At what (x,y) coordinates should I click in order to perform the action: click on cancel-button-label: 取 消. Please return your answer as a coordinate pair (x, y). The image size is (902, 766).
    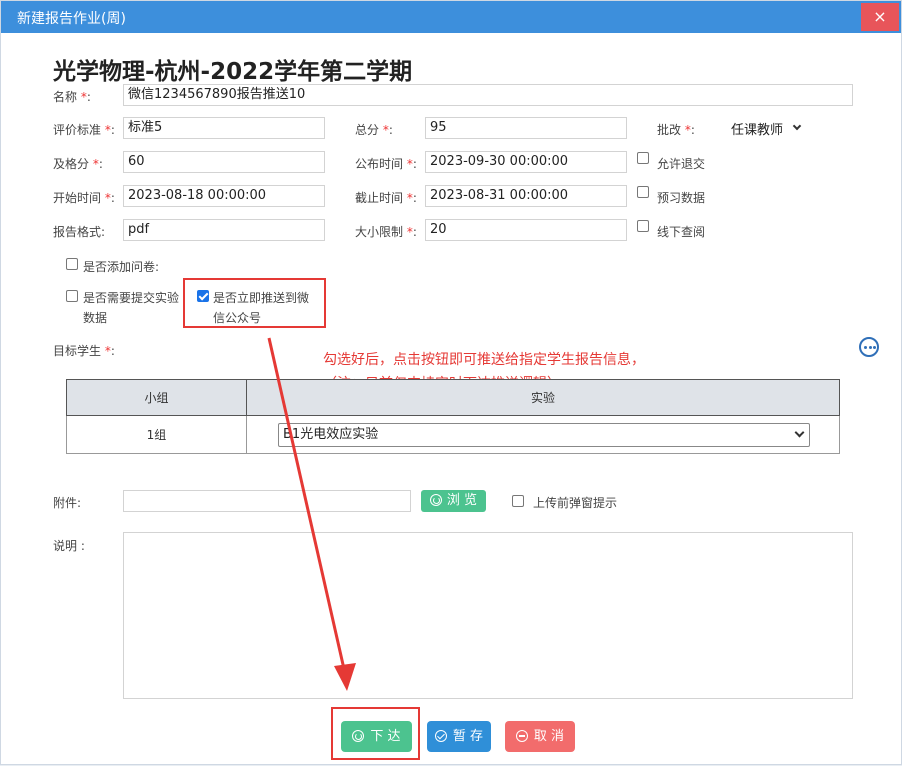
    Looking at the image, I should click on (549, 736).